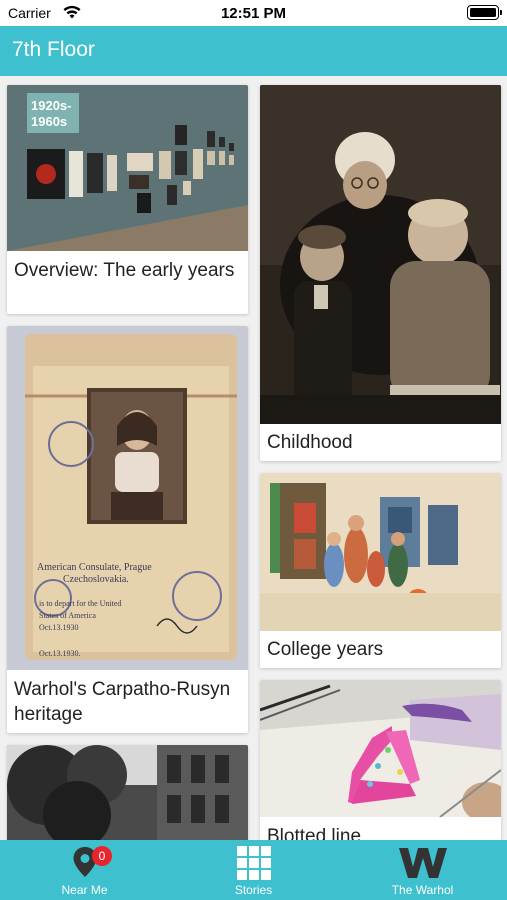 This screenshot has height=900, width=507. Describe the element at coordinates (310, 442) in the screenshot. I see `story-card-title: Childhood` at that location.